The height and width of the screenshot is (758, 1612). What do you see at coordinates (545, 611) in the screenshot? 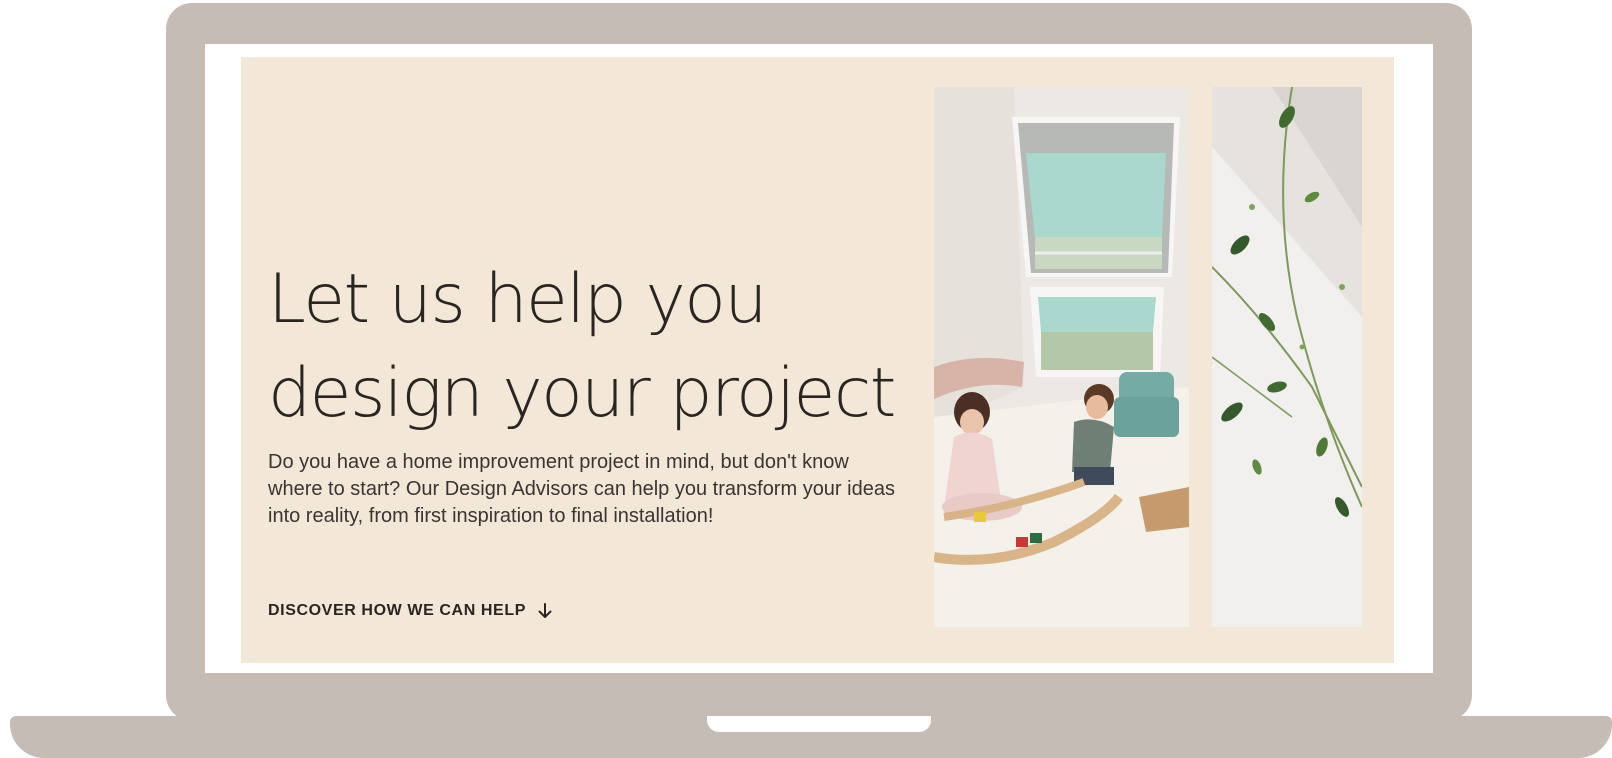
I see `arrow-down-icon` at bounding box center [545, 611].